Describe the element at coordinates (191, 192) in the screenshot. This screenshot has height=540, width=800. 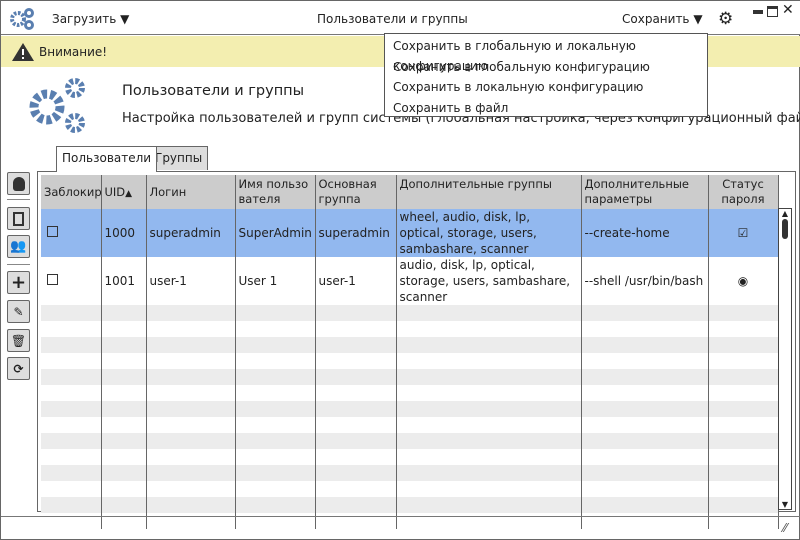
I see `column-login: Логин` at that location.